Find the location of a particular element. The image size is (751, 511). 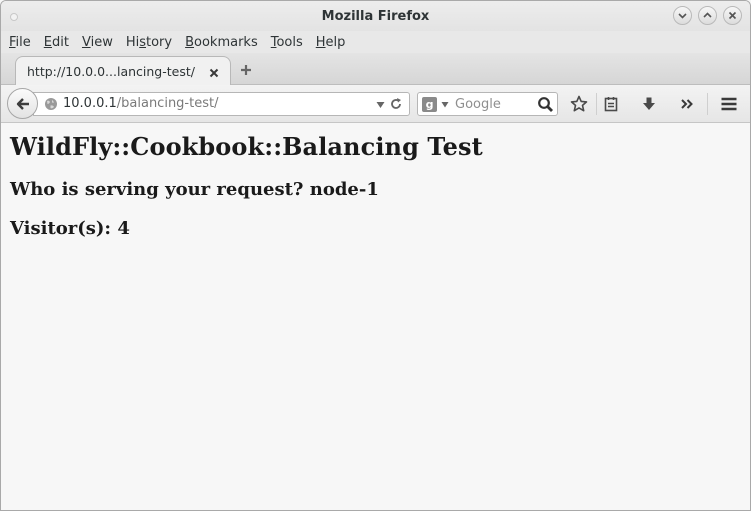

tab-close-button is located at coordinates (214, 71).